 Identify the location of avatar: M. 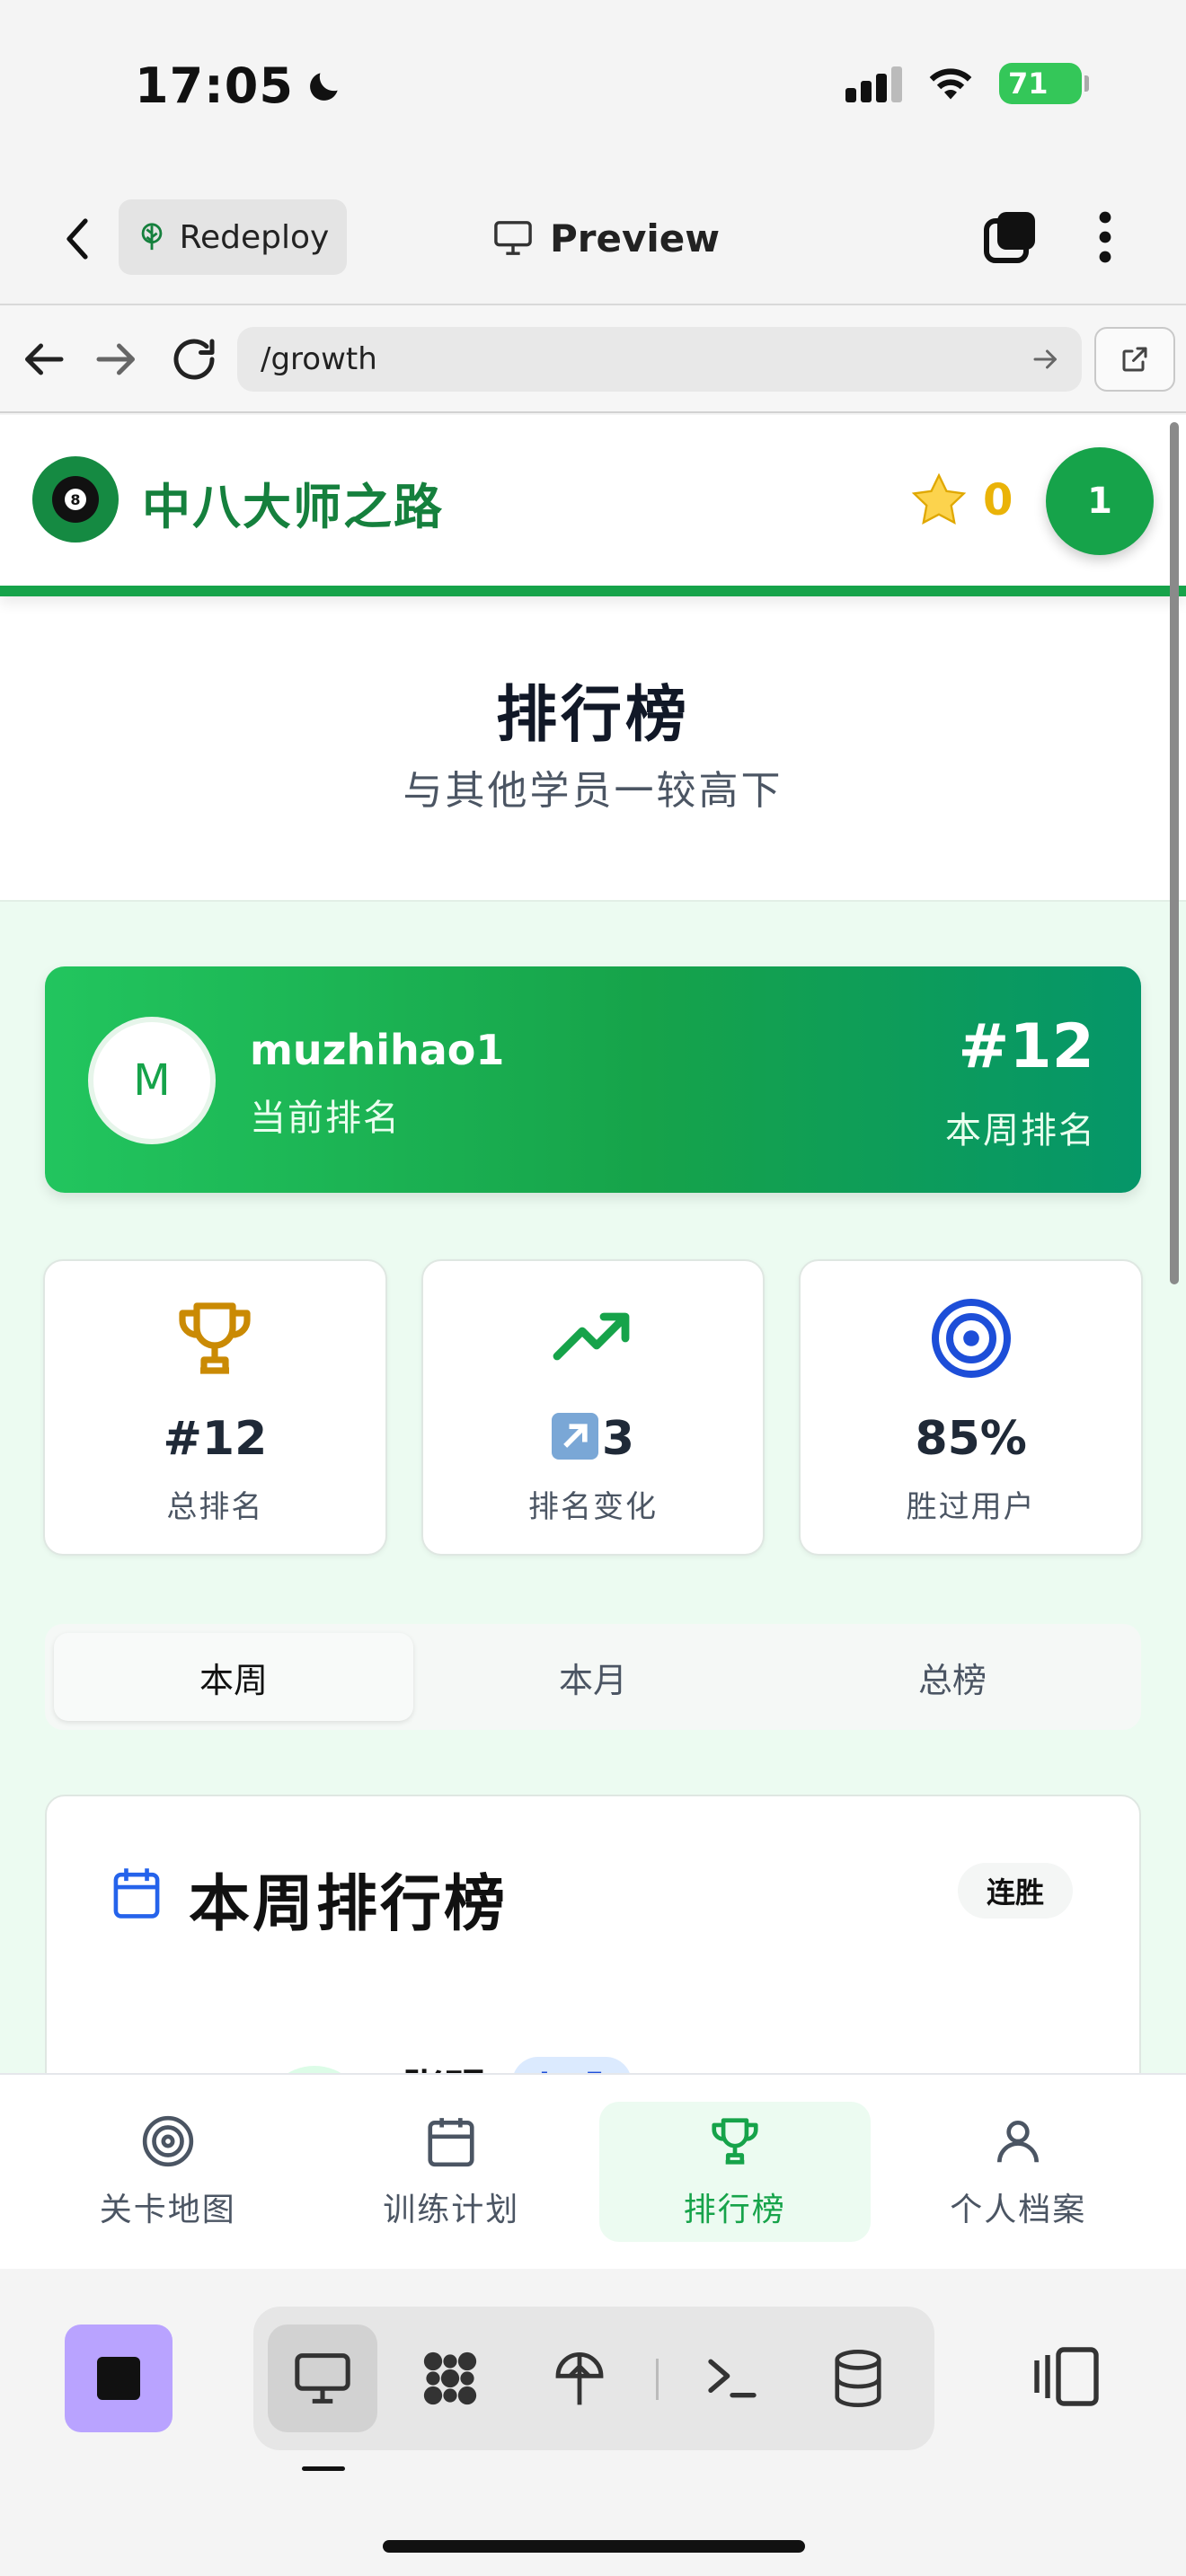
(152, 1080).